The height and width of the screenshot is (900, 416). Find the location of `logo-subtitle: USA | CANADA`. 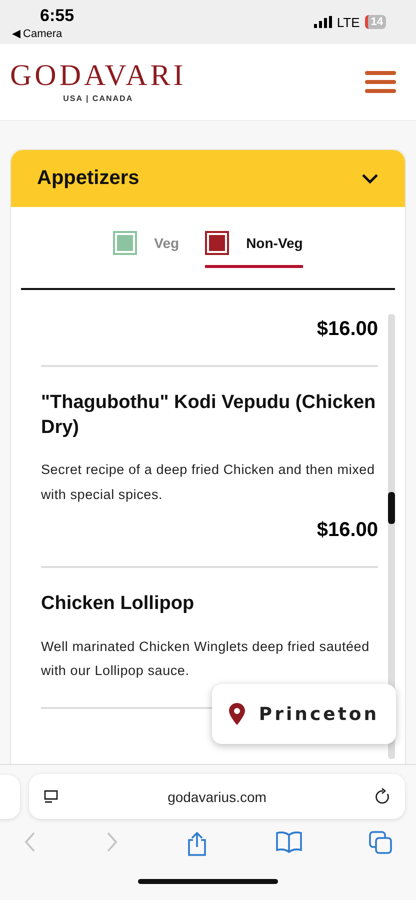

logo-subtitle: USA | CANADA is located at coordinates (98, 98).